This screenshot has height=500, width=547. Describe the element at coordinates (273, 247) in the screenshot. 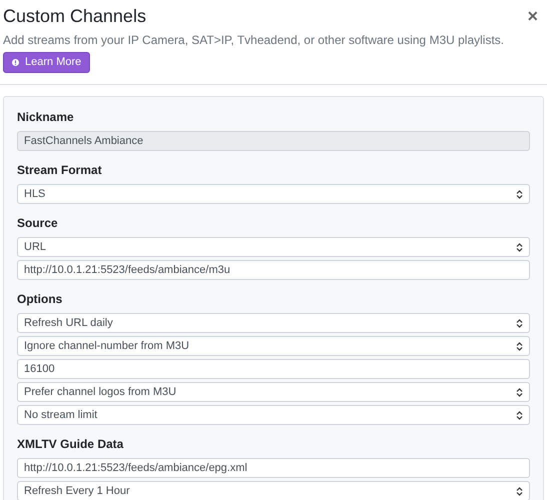

I see `select-field: URL` at that location.